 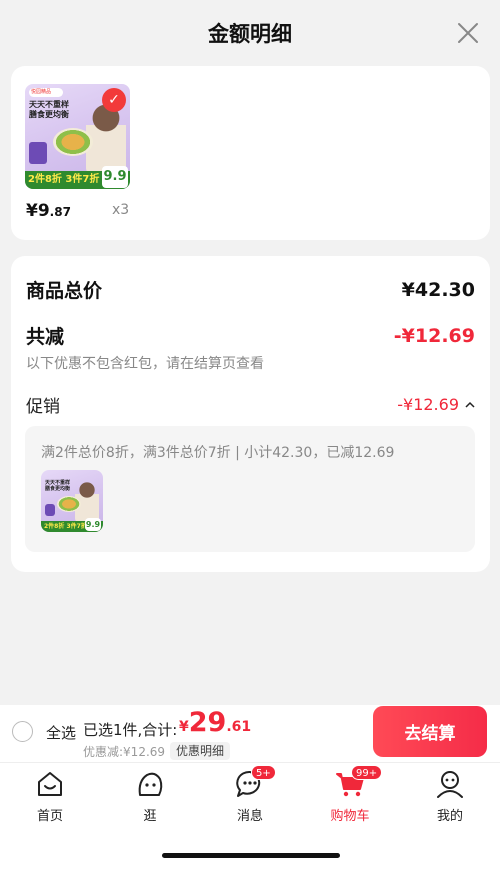 I want to click on checkout-bar: 全选 已选1件,合计: ¥29.61 优惠减:¥12.69 优惠明细 去结算, so click(x=250, y=733).